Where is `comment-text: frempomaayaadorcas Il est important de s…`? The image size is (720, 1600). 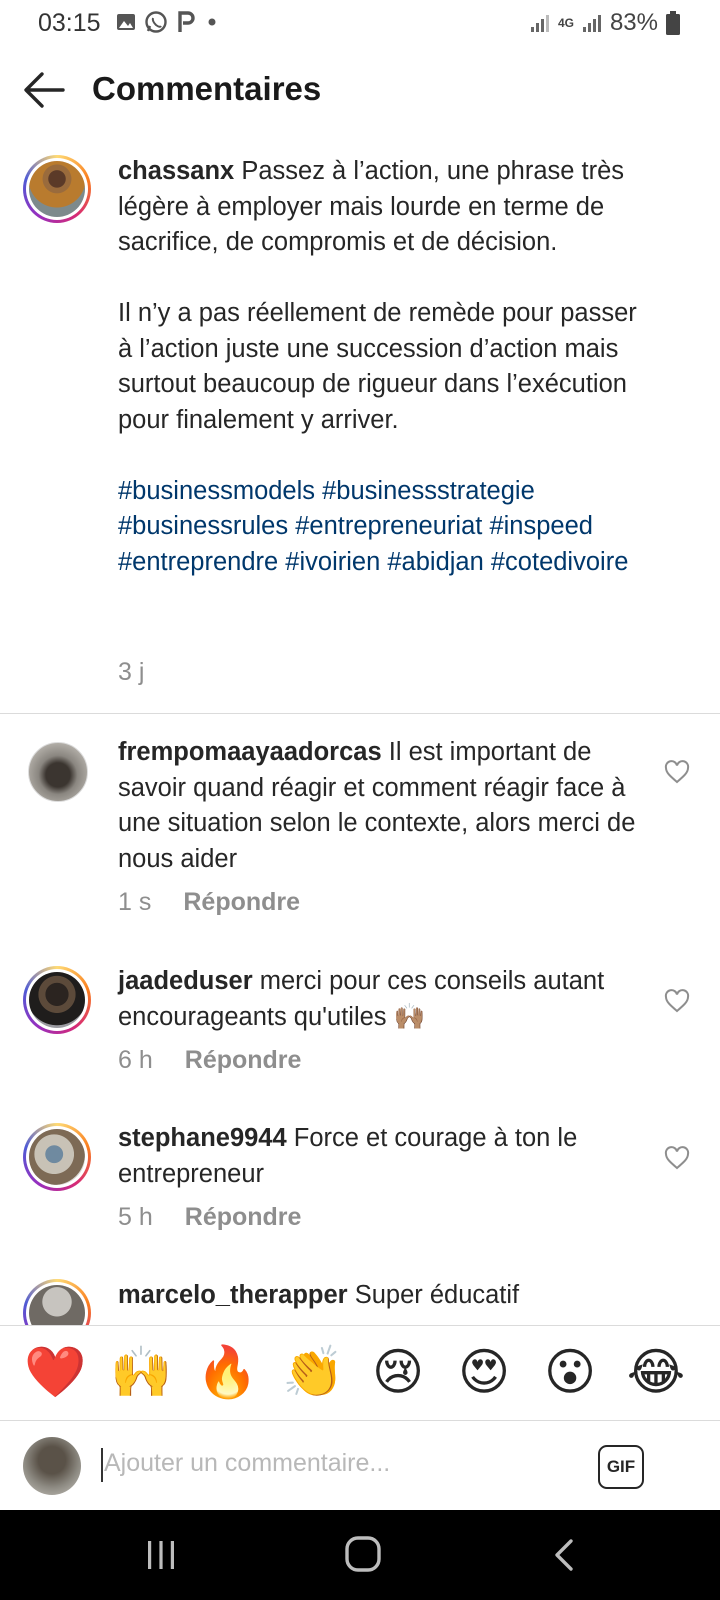 comment-text: frempomaayaadorcas Il est important de s… is located at coordinates (383, 806).